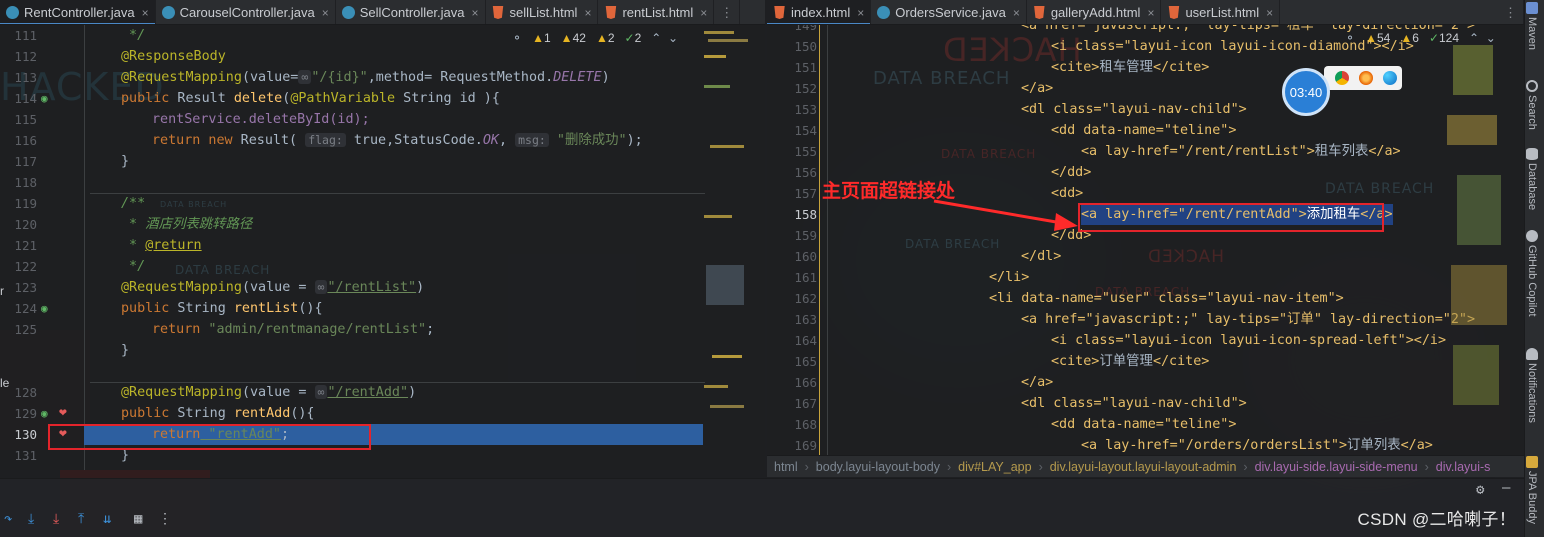 This screenshot has height=537, width=1544. What do you see at coordinates (1306, 92) in the screenshot?
I see `clock-widget: 03:40` at bounding box center [1306, 92].